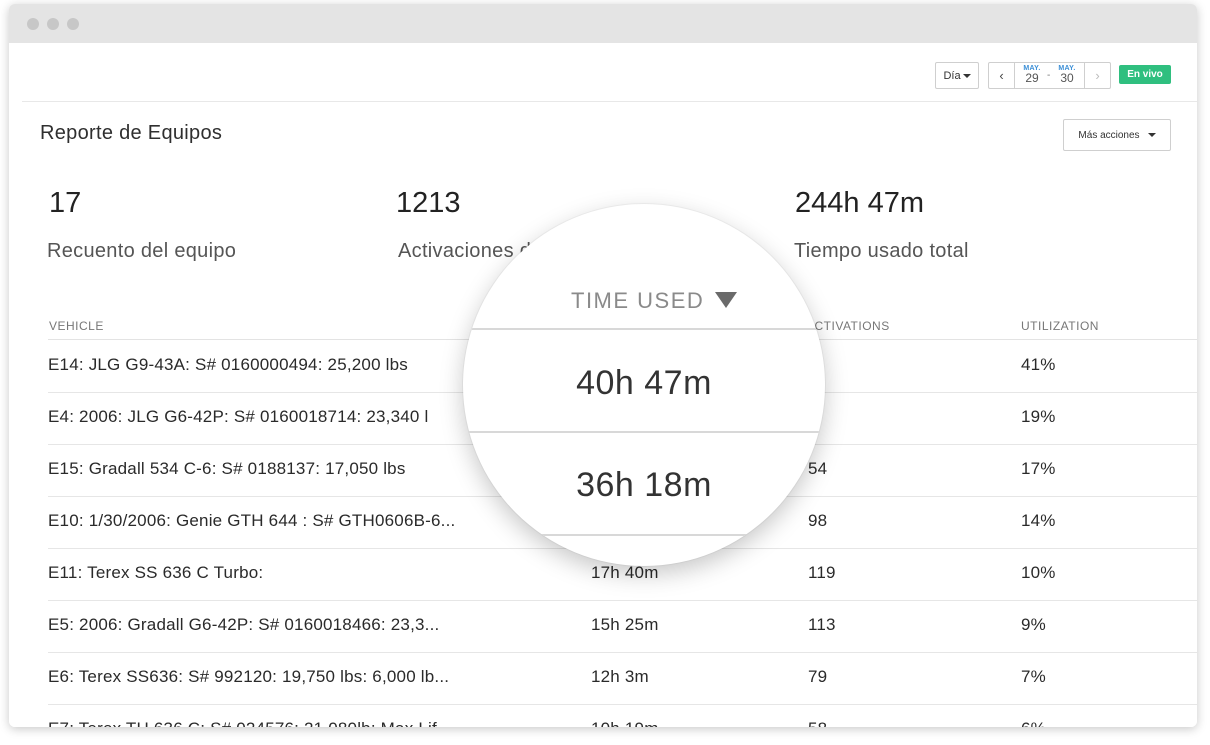 The height and width of the screenshot is (745, 1210). What do you see at coordinates (817, 723) in the screenshot?
I see `activations-cell: 58` at bounding box center [817, 723].